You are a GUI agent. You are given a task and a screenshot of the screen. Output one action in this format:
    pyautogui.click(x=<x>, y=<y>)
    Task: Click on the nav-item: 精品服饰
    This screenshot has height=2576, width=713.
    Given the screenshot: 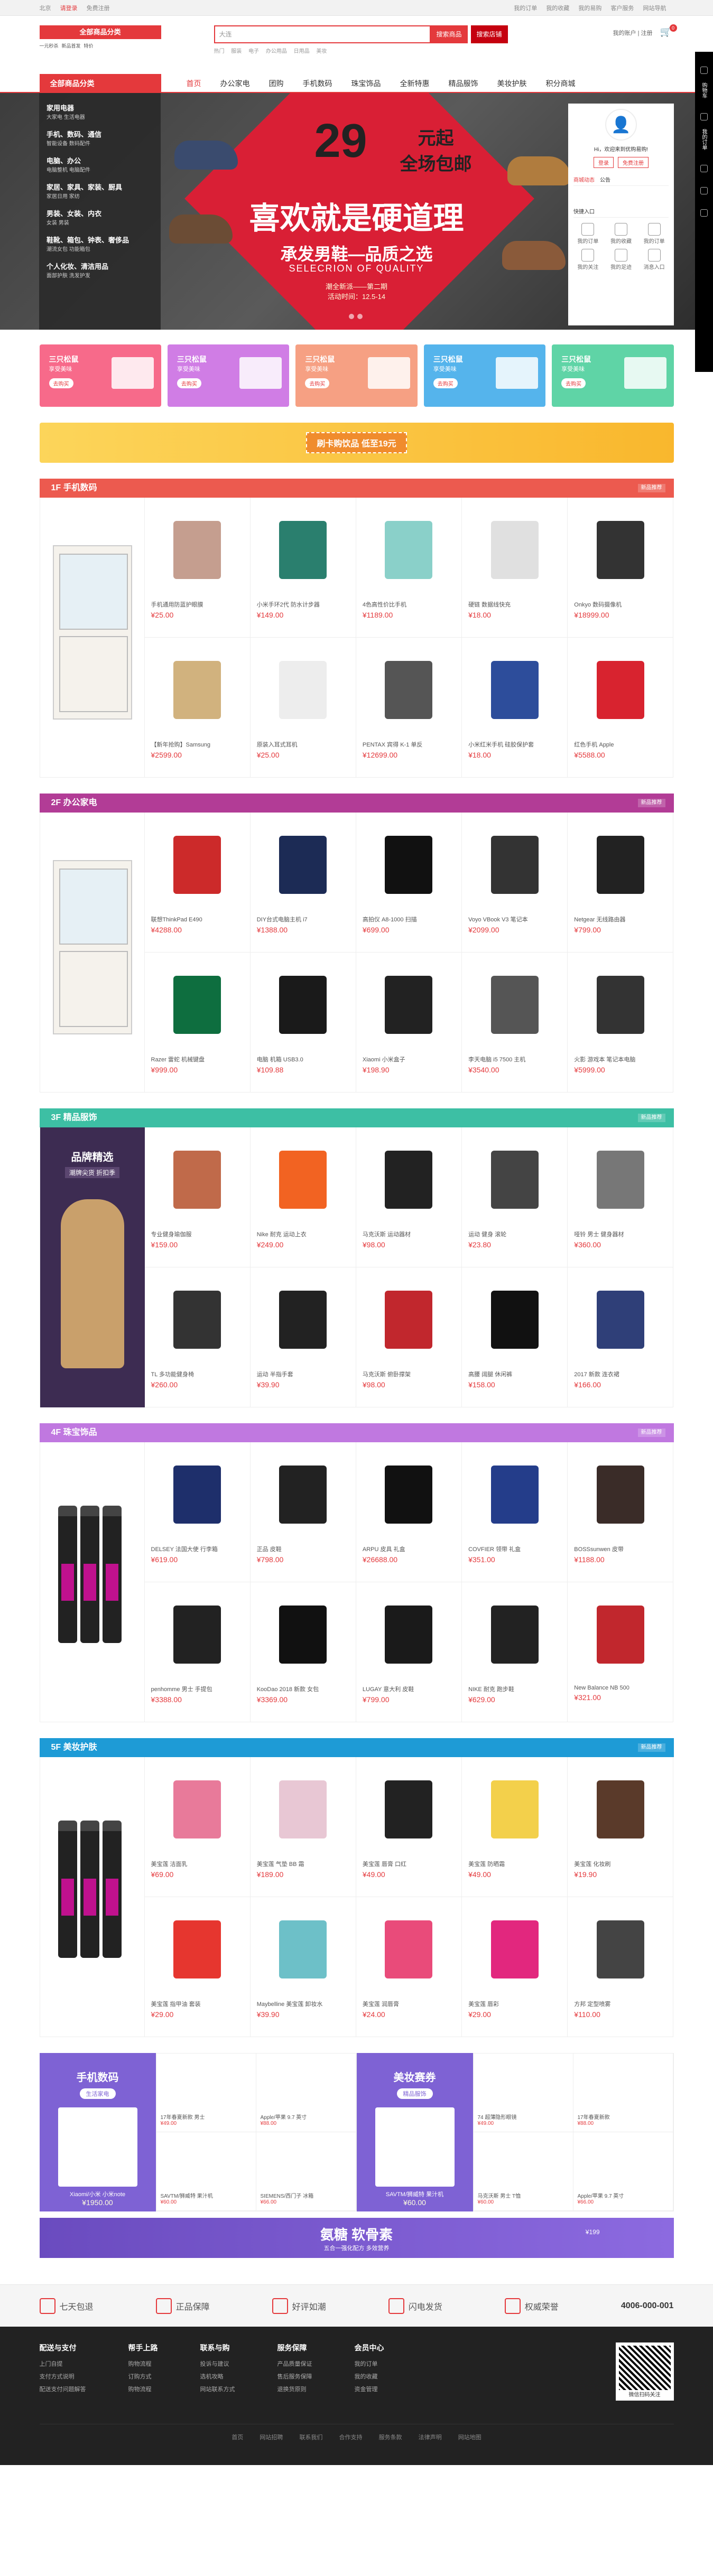 What is the action you would take?
    pyautogui.click(x=464, y=83)
    